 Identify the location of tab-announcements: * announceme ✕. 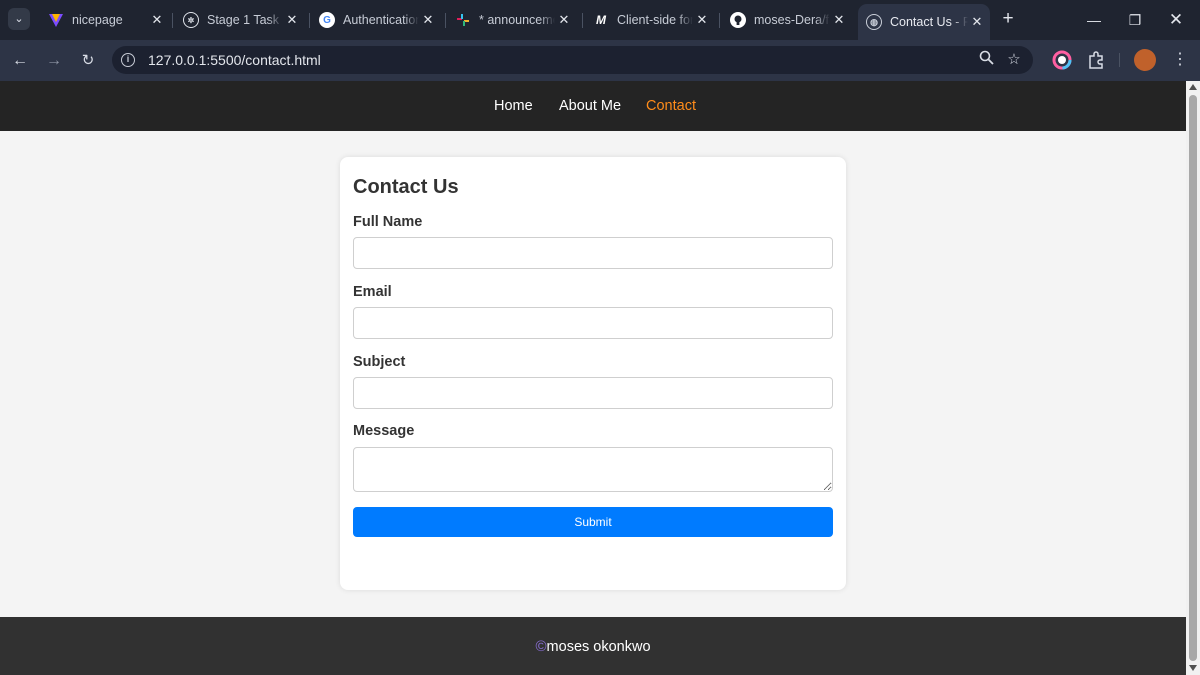
(512, 20).